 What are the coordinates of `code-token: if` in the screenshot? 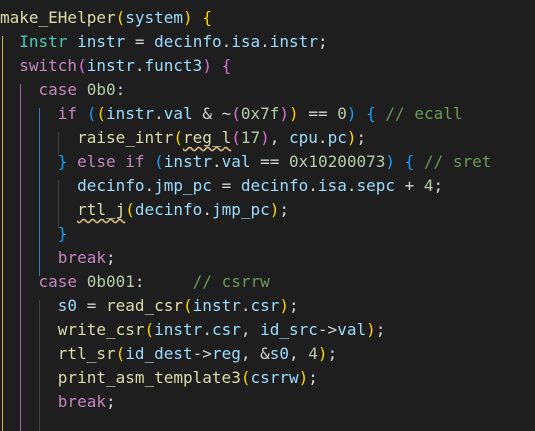 It's located at (67, 113).